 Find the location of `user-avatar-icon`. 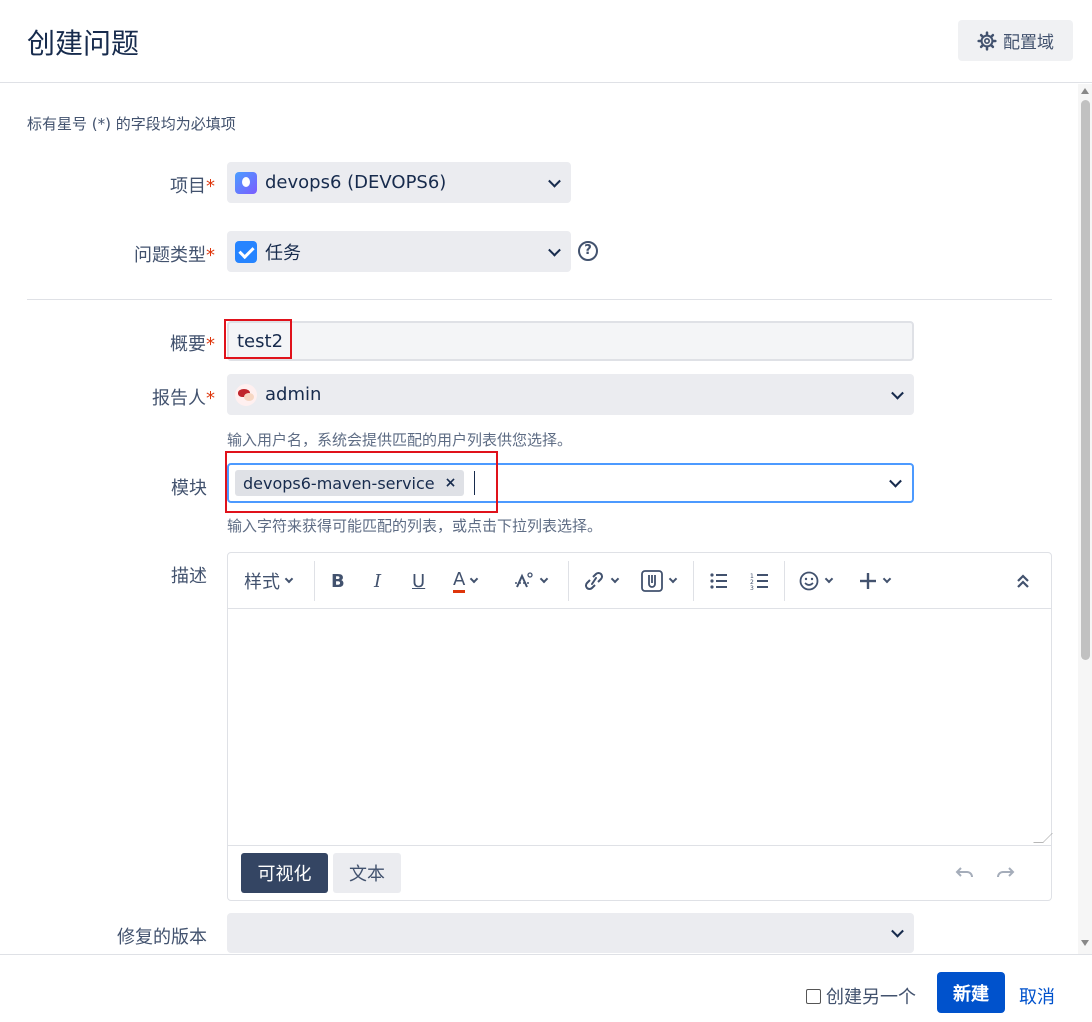

user-avatar-icon is located at coordinates (246, 394).